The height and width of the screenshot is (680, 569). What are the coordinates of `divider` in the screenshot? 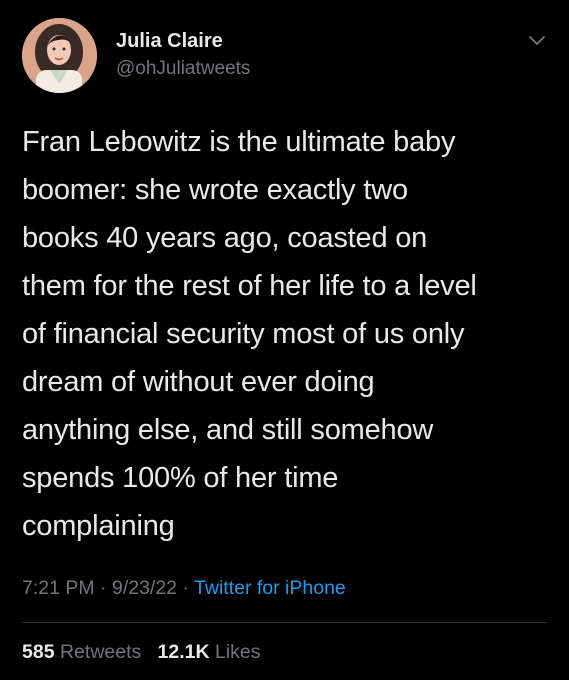 It's located at (284, 622).